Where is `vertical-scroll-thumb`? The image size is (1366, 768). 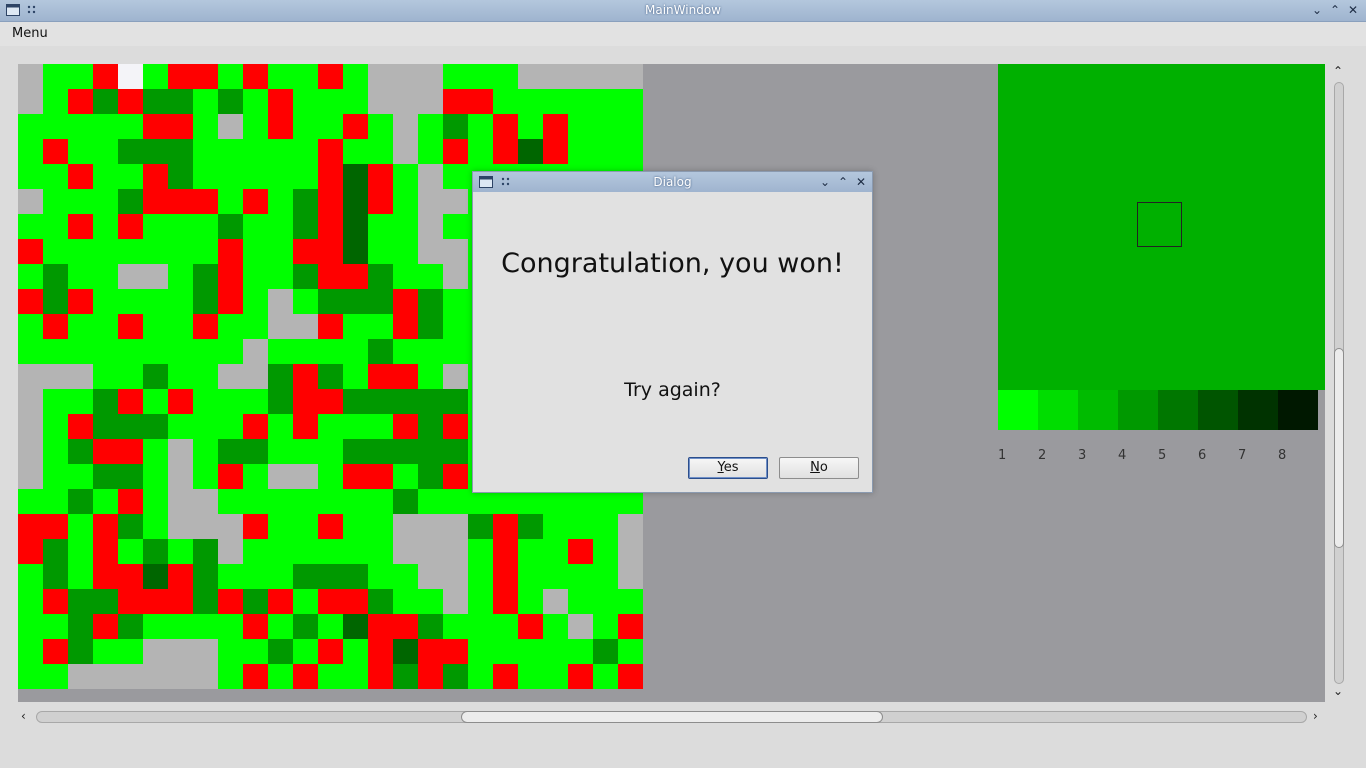 vertical-scroll-thumb is located at coordinates (1339, 448).